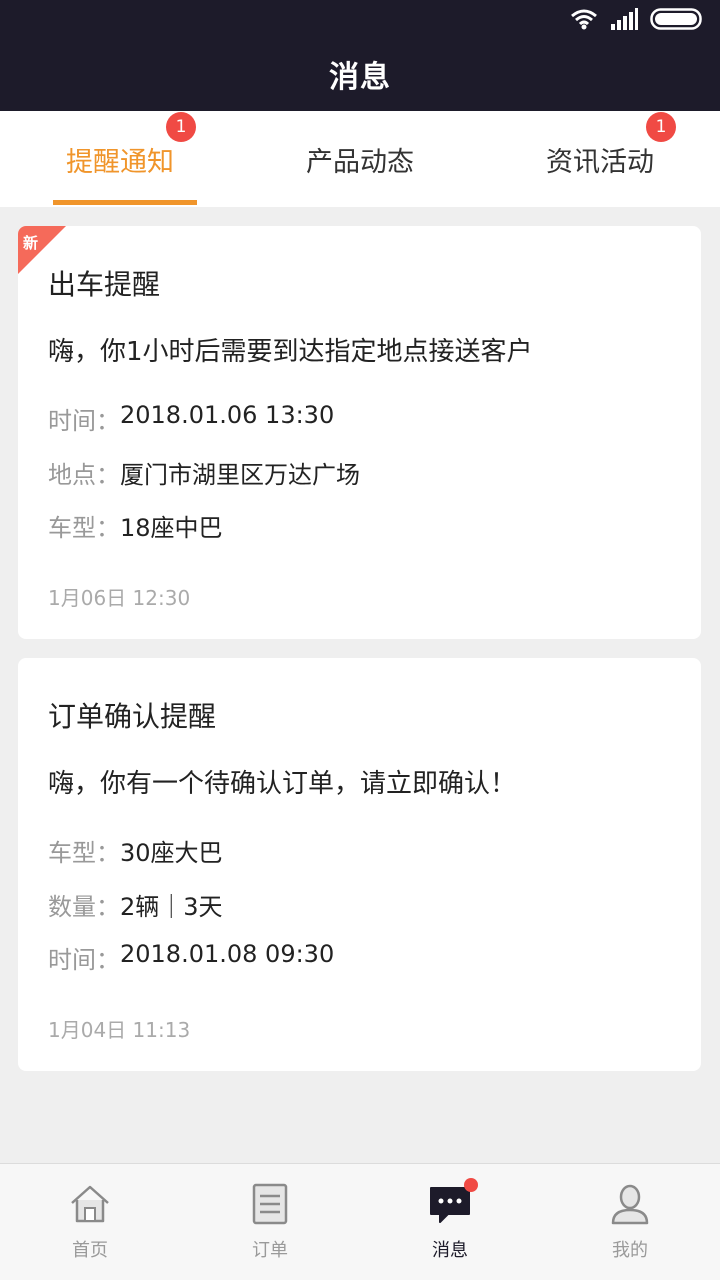 The image size is (720, 1280). What do you see at coordinates (119, 598) in the screenshot?
I see `card-timestamp: 1月06日 12:30` at bounding box center [119, 598].